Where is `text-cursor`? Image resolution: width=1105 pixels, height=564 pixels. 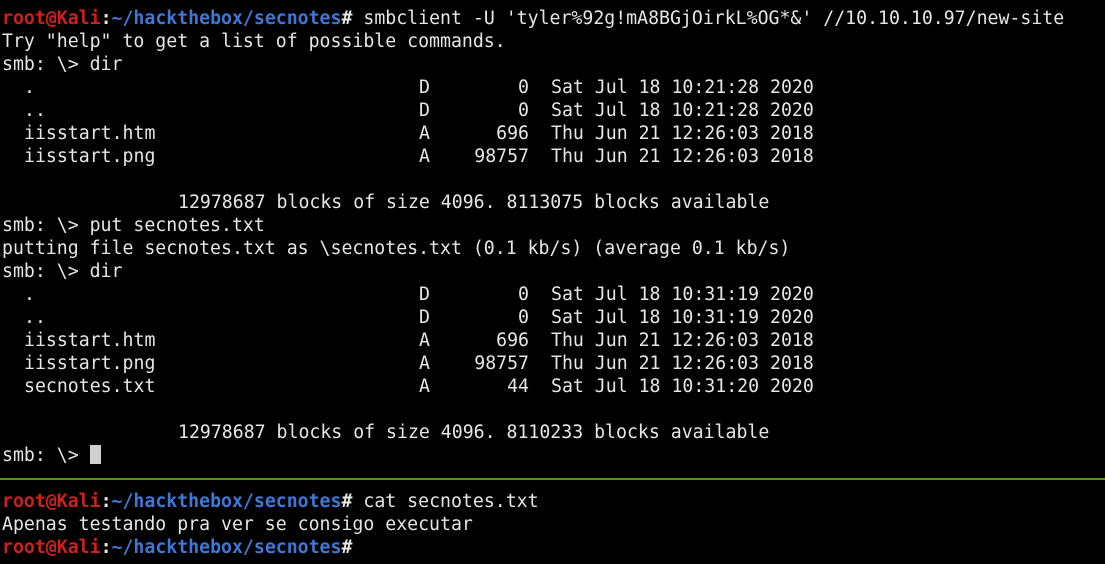
text-cursor is located at coordinates (95, 454).